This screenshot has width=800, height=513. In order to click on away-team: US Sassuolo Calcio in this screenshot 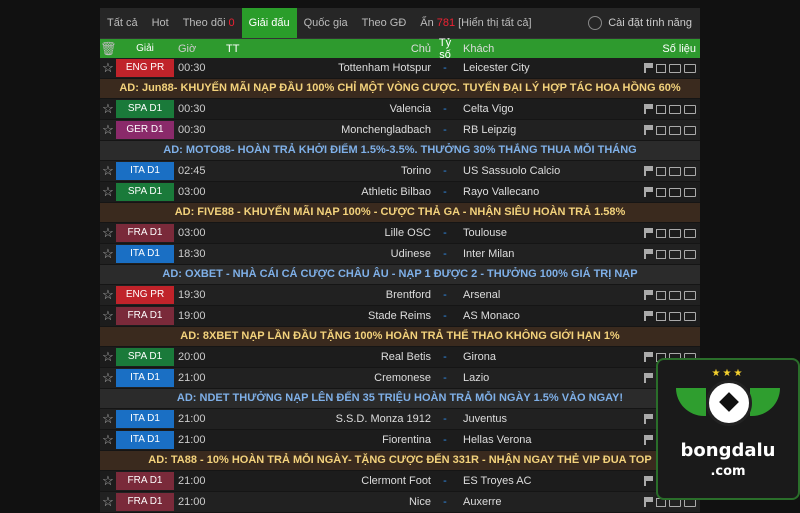, I will do `click(549, 171)`.